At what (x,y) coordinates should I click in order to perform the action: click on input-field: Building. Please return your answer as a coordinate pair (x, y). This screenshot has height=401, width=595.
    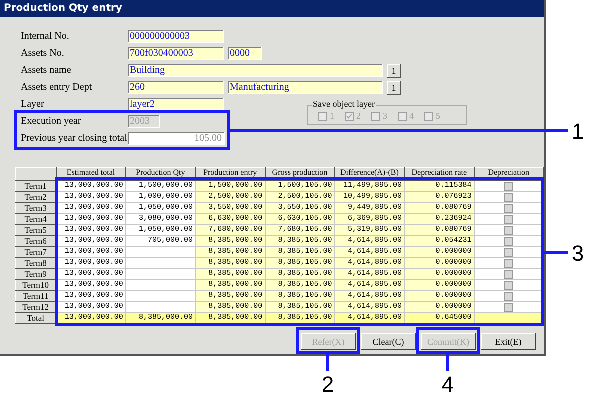
    Looking at the image, I should click on (255, 70).